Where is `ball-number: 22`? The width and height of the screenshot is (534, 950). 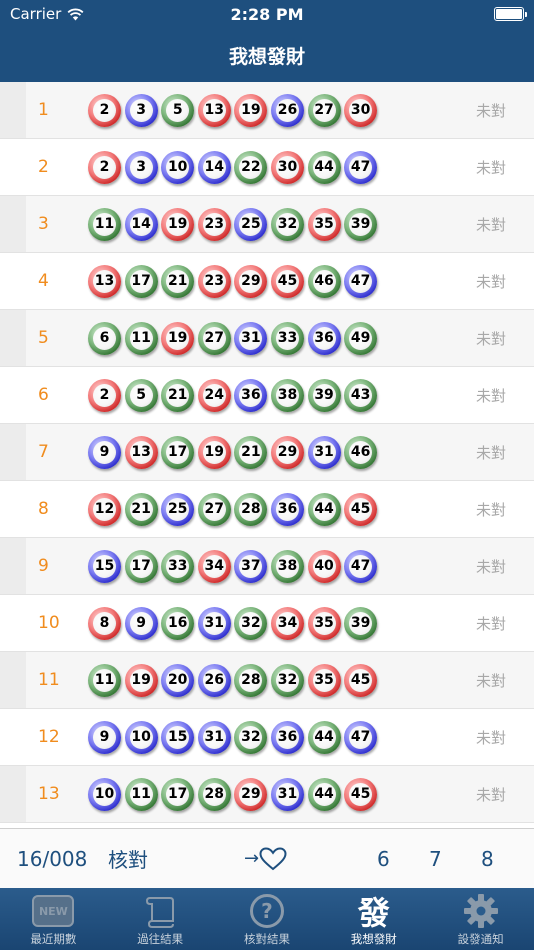 ball-number: 22 is located at coordinates (251, 167).